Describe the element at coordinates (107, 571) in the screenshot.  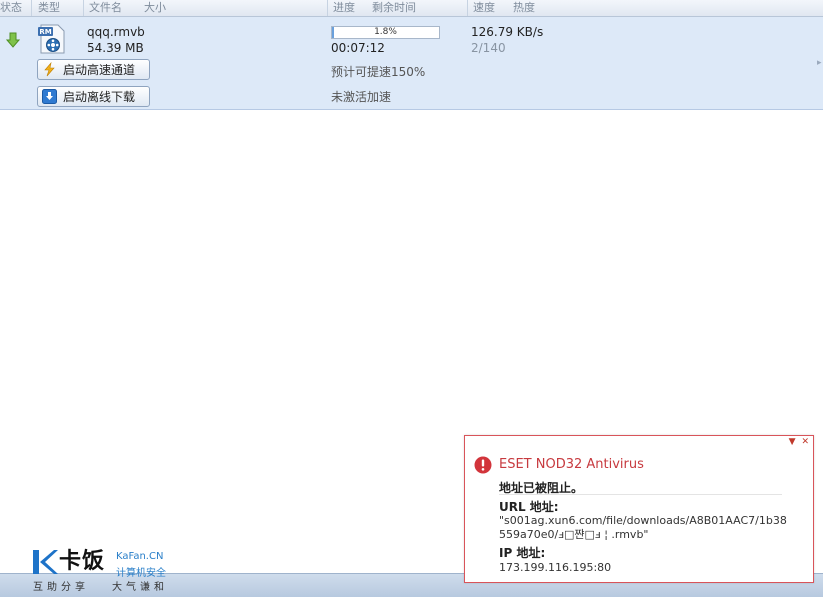
I see `kafan-logo: 卡饭 KaFan.CN 计算机安全 互助分享 大气谦和` at that location.